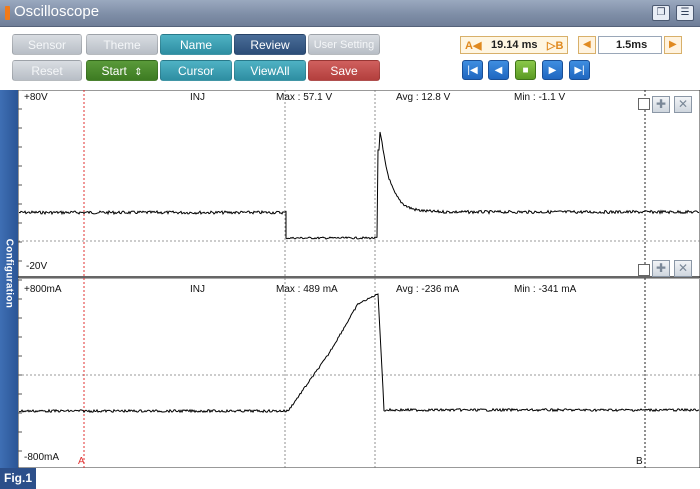 Image resolution: width=700 pixels, height=489 pixels. I want to click on step-back-button: ◀, so click(498, 70).